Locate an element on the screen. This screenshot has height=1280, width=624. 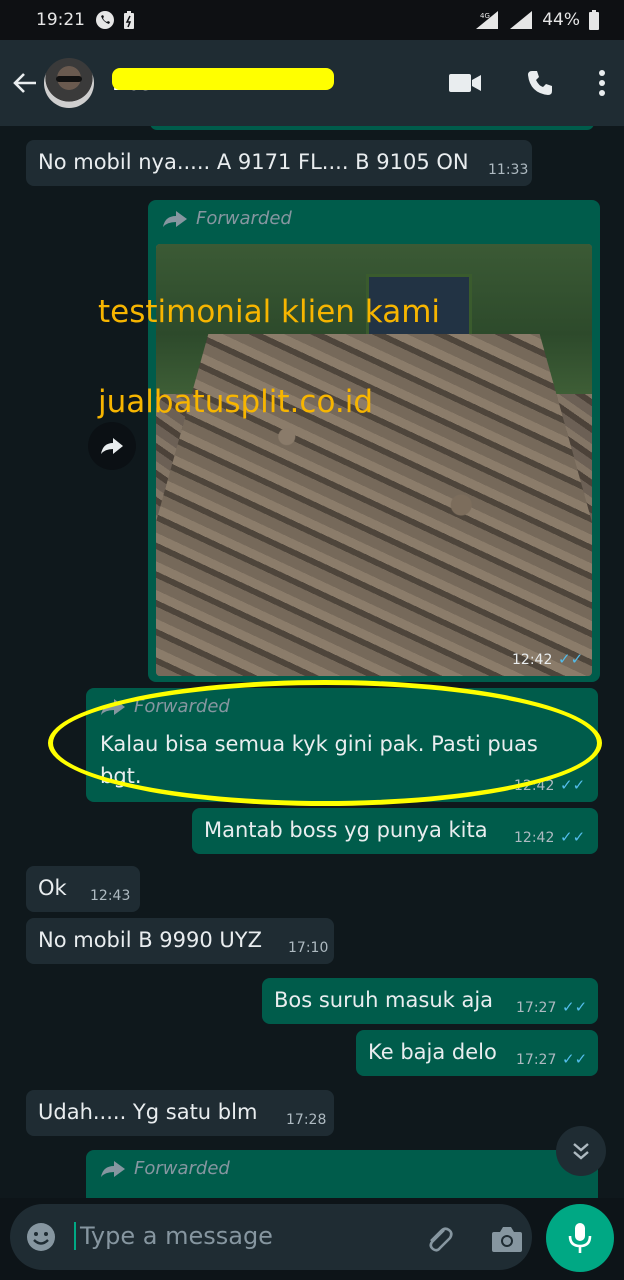
chevron-down-double-icon is located at coordinates (581, 1151).